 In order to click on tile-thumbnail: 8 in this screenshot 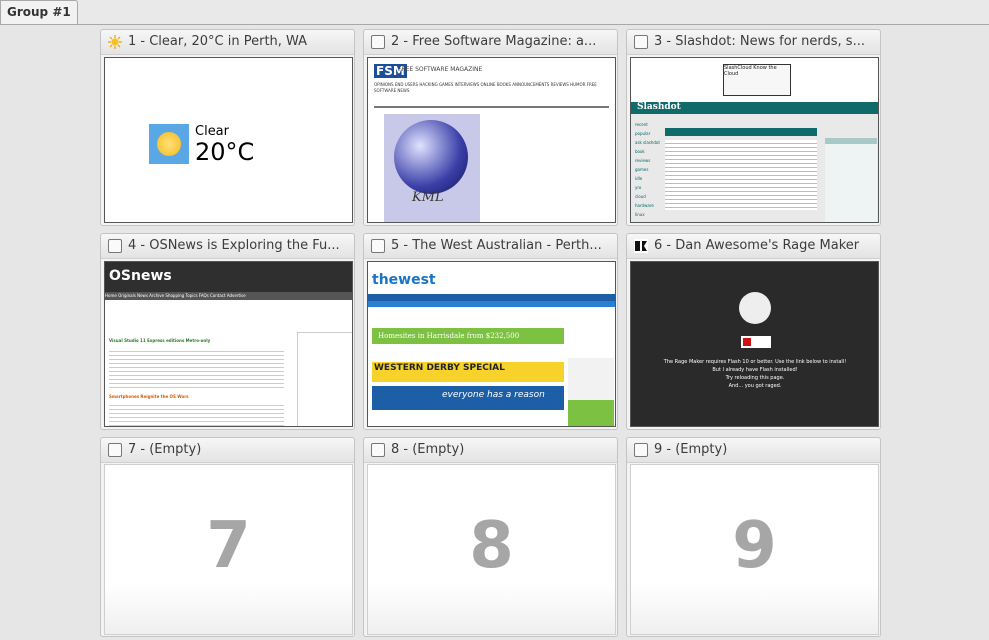, I will do `click(491, 549)`.